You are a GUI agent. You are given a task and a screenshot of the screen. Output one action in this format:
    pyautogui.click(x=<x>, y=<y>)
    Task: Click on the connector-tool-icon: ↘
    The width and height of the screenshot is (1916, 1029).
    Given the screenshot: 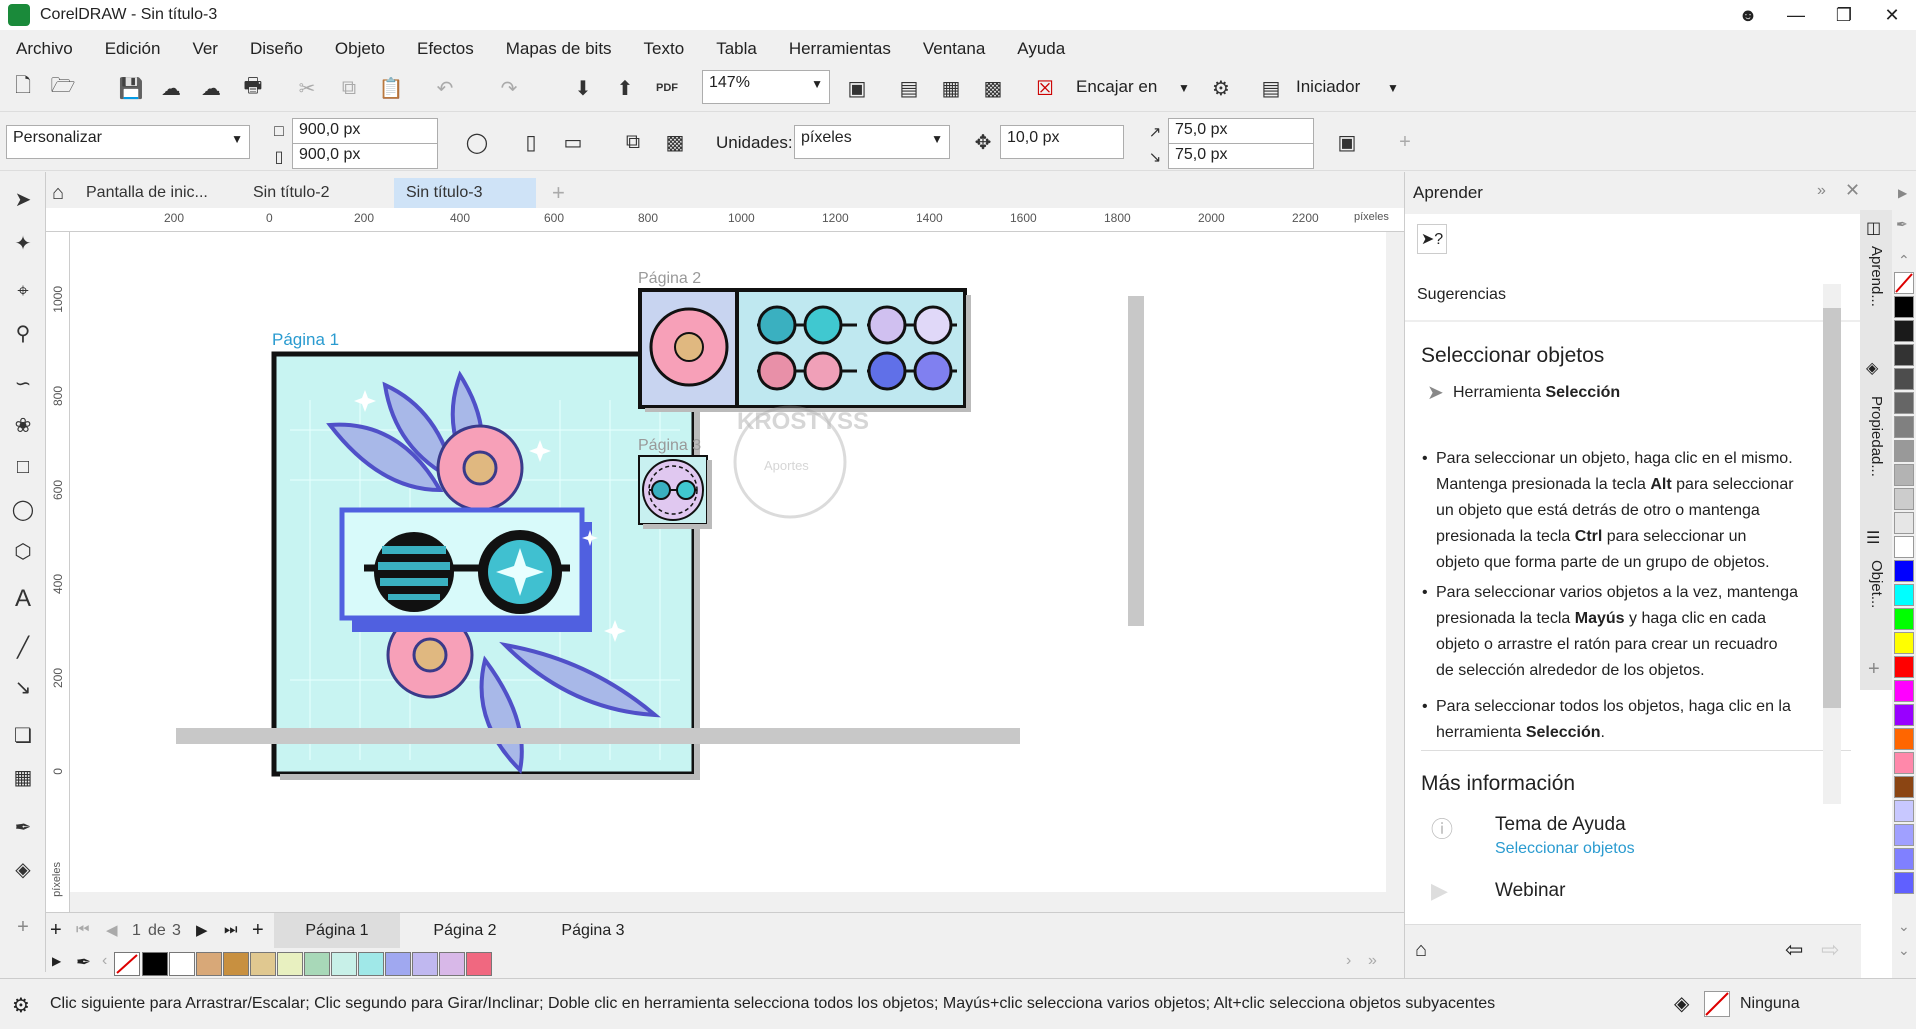 What is the action you would take?
    pyautogui.click(x=23, y=687)
    